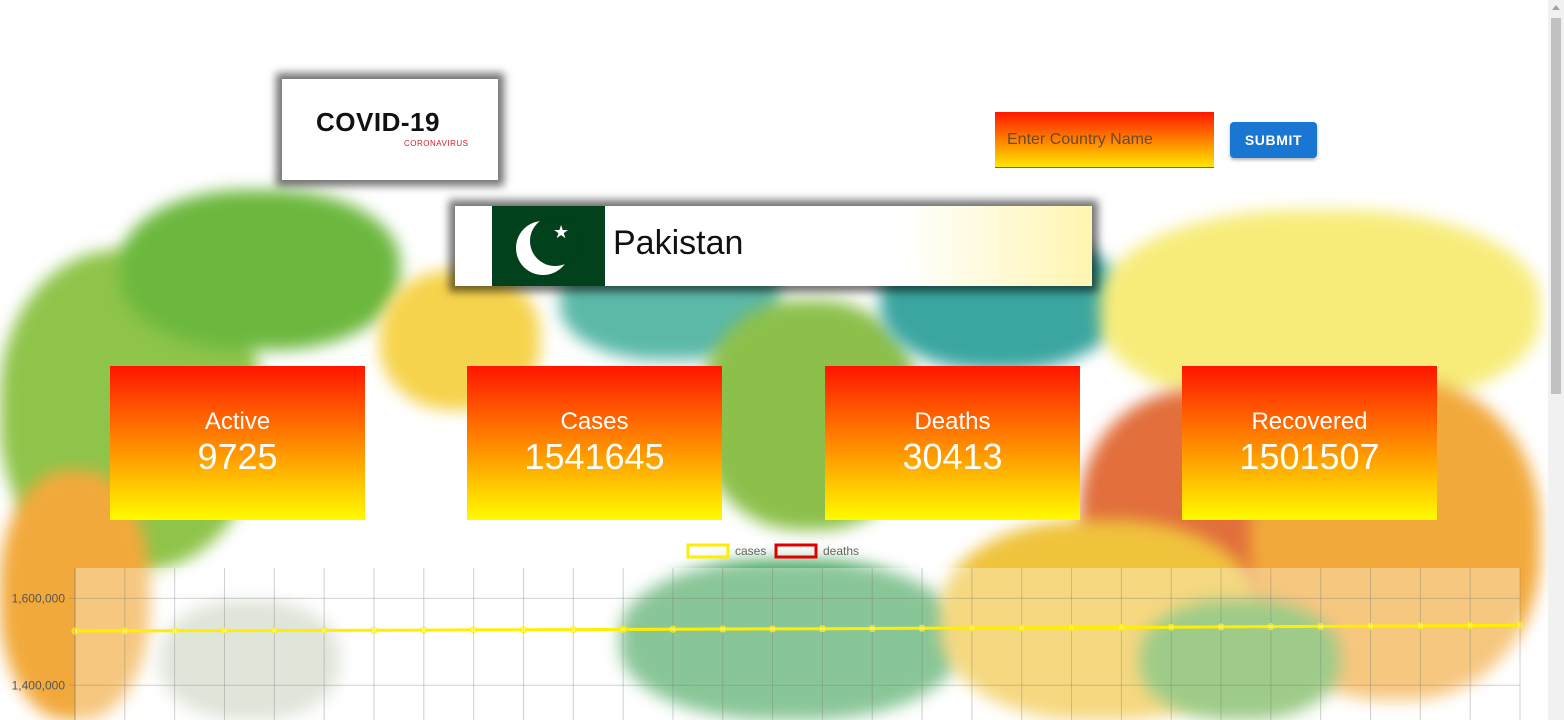 This screenshot has width=1564, height=720. Describe the element at coordinates (237, 456) in the screenshot. I see `stat-value: 9725` at that location.